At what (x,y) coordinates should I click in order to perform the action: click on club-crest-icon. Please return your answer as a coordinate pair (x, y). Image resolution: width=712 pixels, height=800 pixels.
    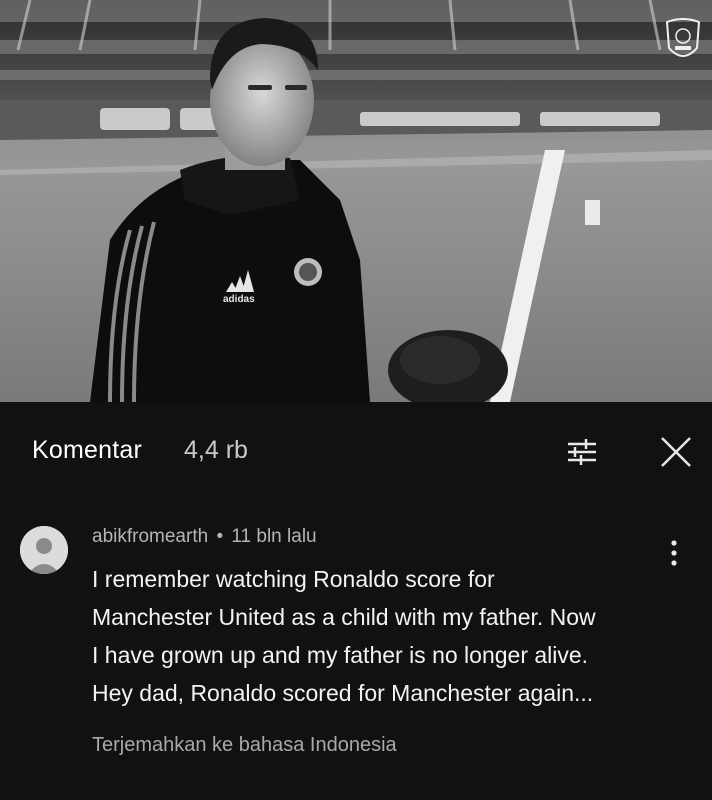
    Looking at the image, I should click on (683, 37).